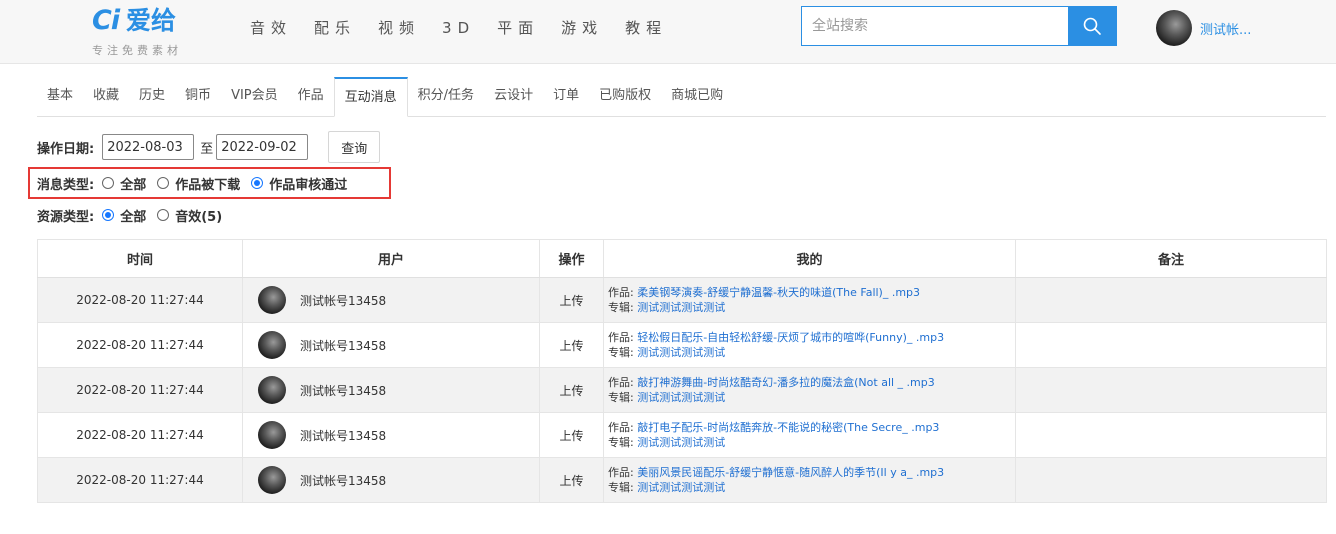 The width and height of the screenshot is (1336, 534). I want to click on highlight-box, so click(209, 183).